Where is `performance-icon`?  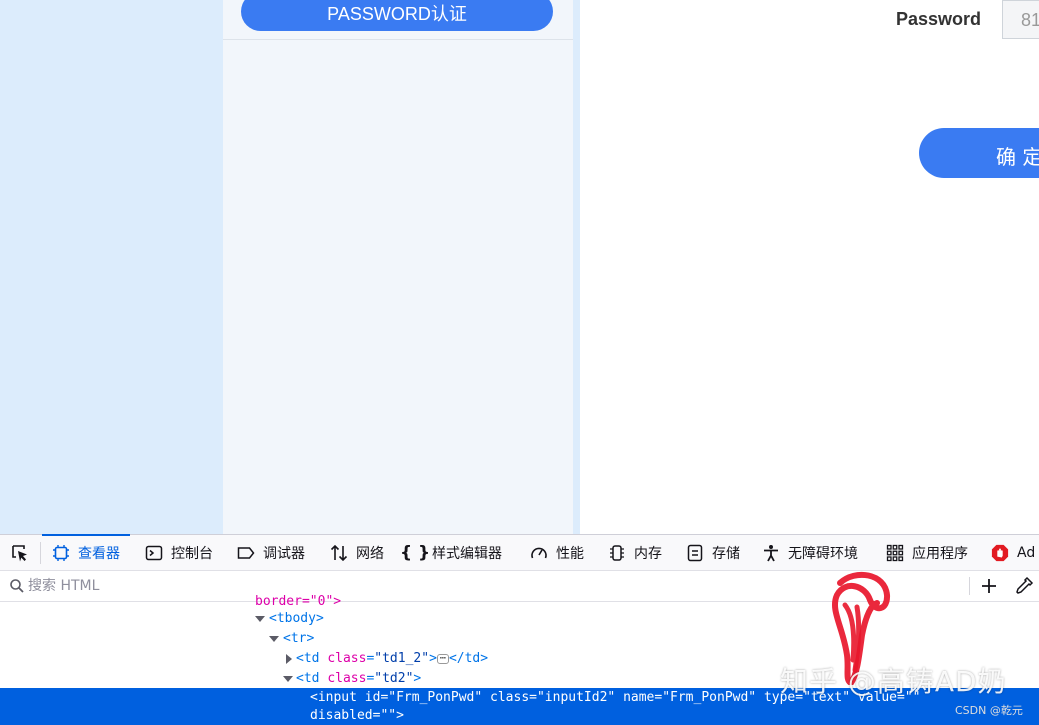
performance-icon is located at coordinates (539, 553).